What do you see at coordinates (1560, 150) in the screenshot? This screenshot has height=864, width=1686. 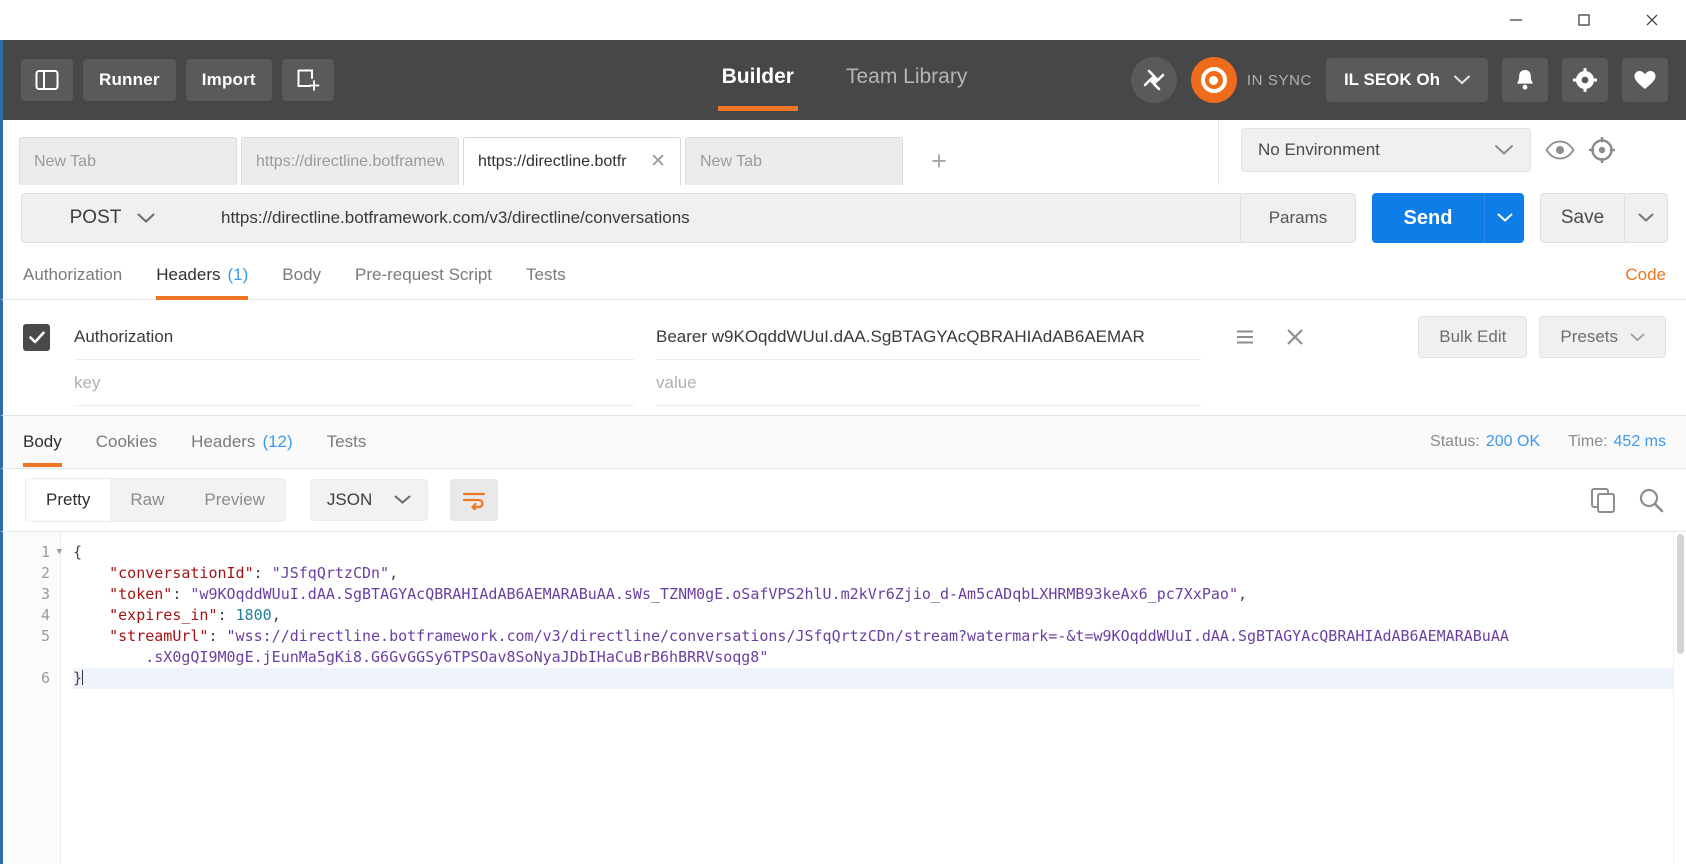 I see `environment-quick-look-button` at bounding box center [1560, 150].